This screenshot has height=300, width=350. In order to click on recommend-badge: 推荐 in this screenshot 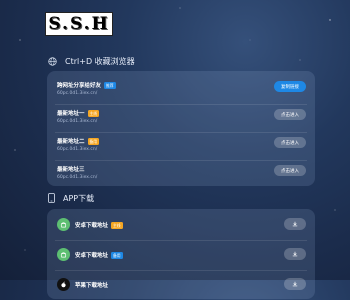, I will do `click(110, 85)`.